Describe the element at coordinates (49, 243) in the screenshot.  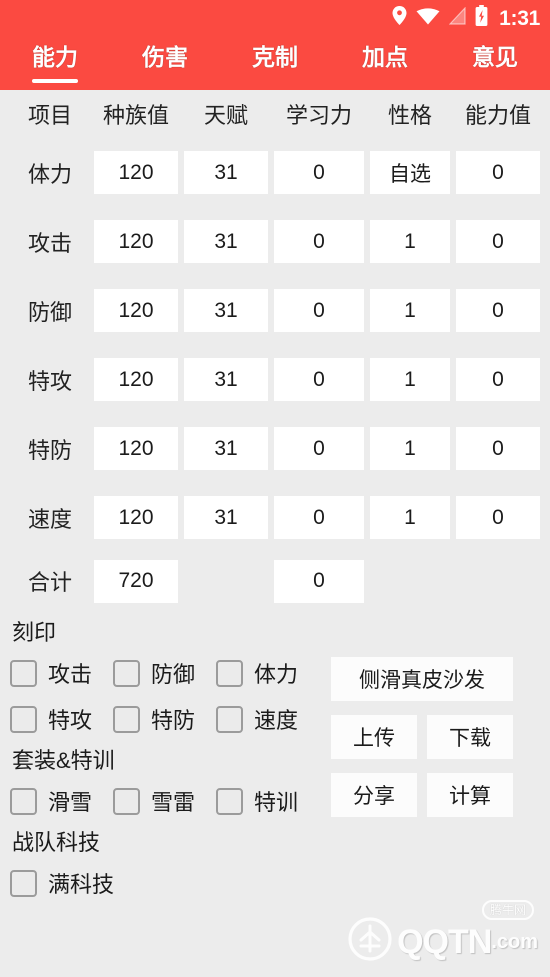
I see `row-label-attack: 攻击` at that location.